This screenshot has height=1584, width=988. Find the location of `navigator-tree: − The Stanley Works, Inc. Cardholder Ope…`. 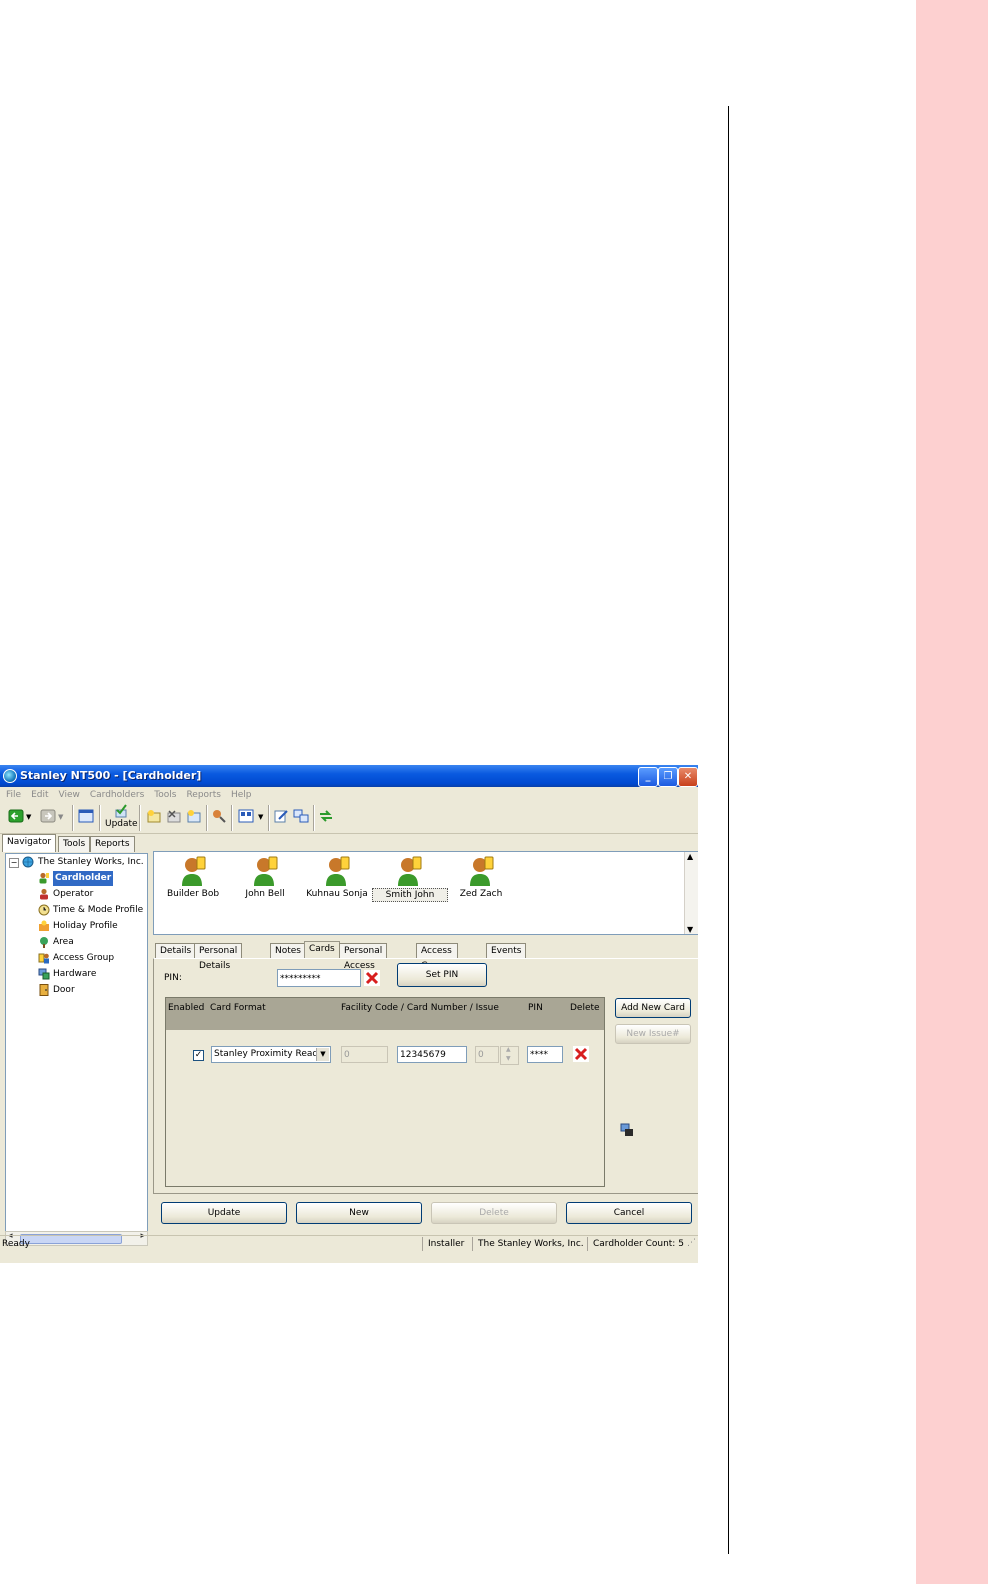

navigator-tree: − The Stanley Works, Inc. Cardholder Ope… is located at coordinates (76, 1043).